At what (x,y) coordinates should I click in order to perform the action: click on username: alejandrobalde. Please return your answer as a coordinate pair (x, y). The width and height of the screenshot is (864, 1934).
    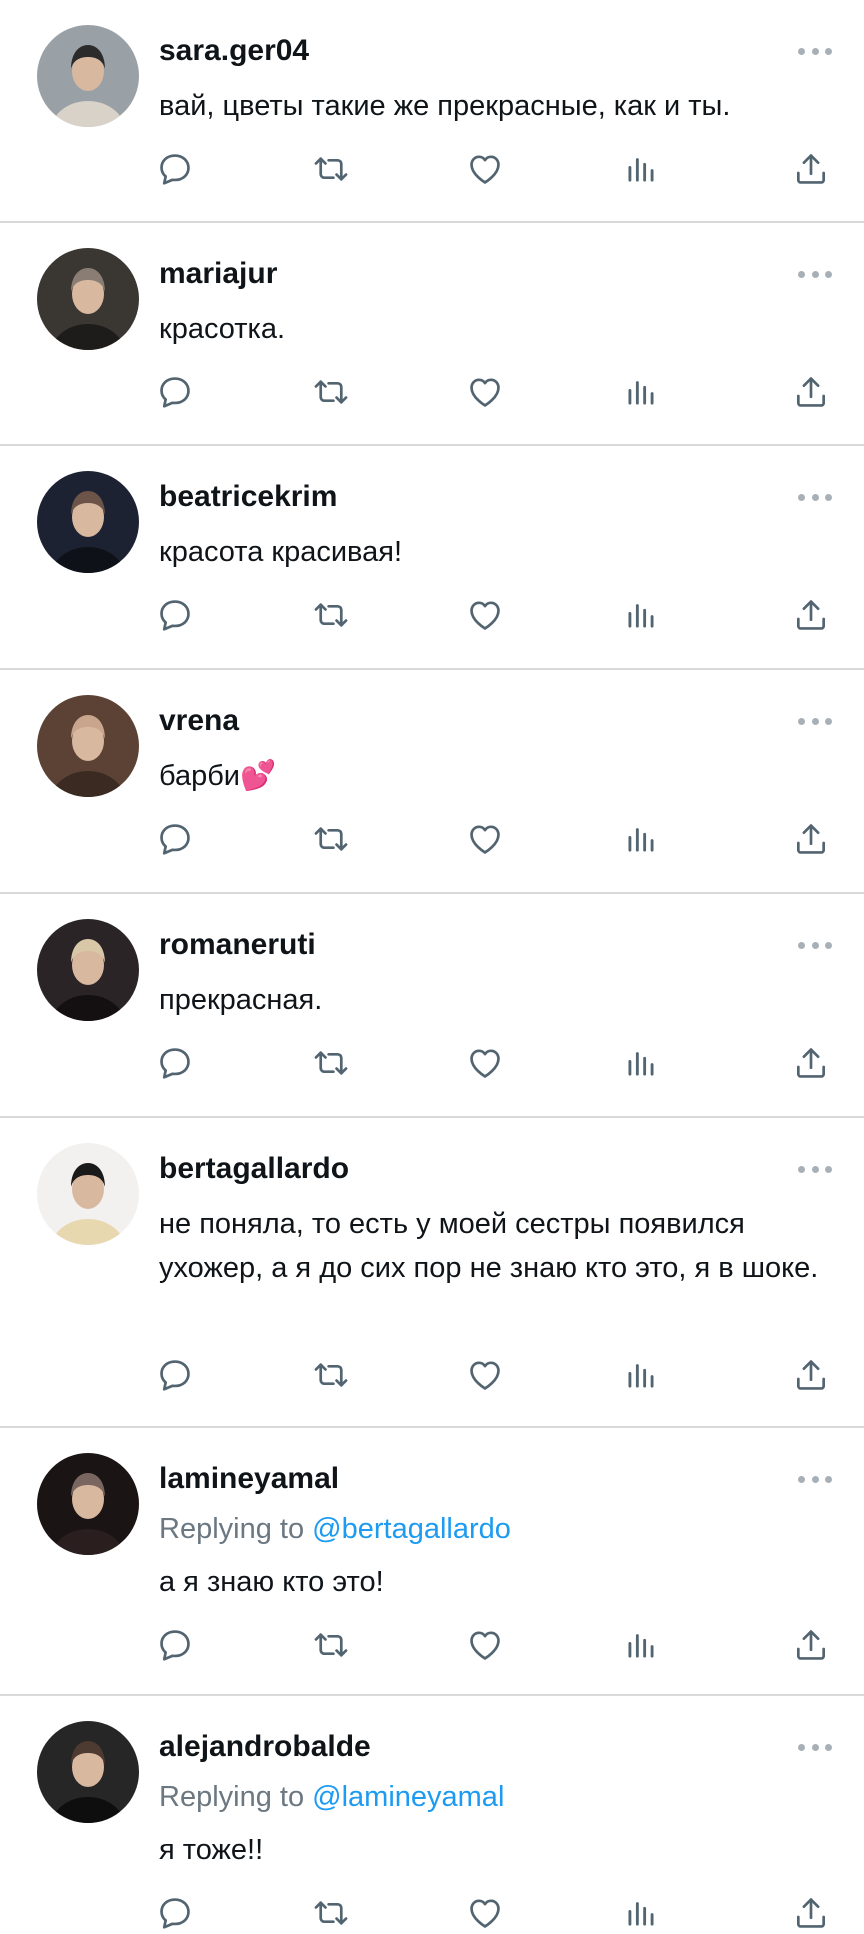
    Looking at the image, I should click on (265, 1747).